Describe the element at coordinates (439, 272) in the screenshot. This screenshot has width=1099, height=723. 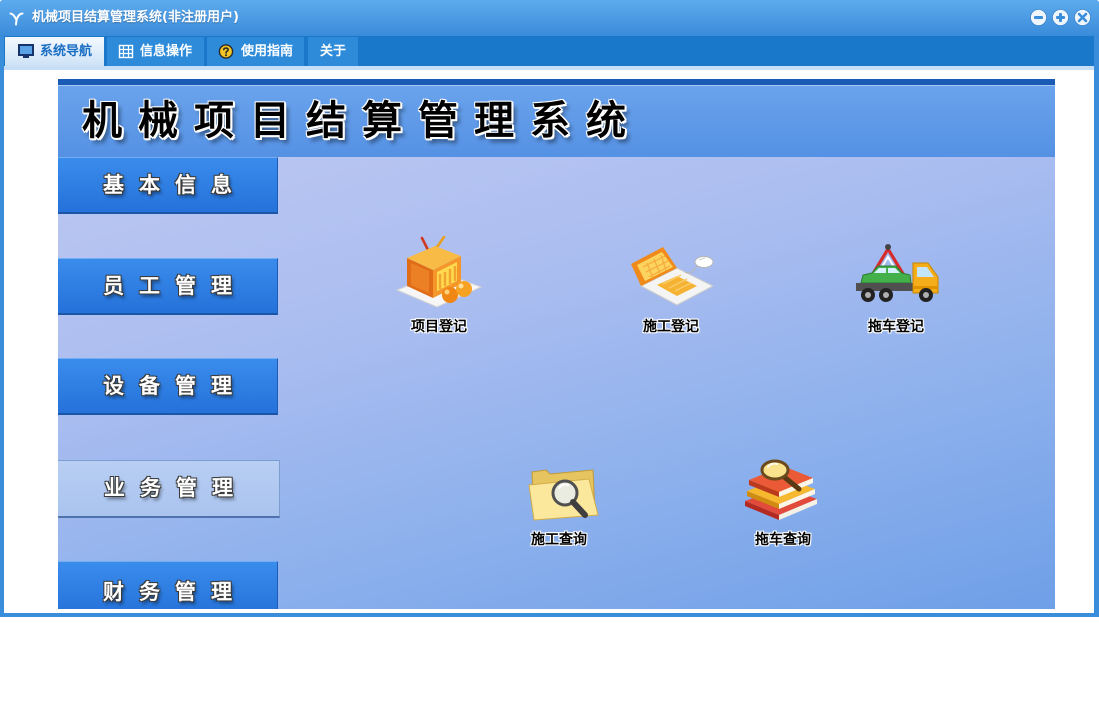
I see `tv-icon` at that location.